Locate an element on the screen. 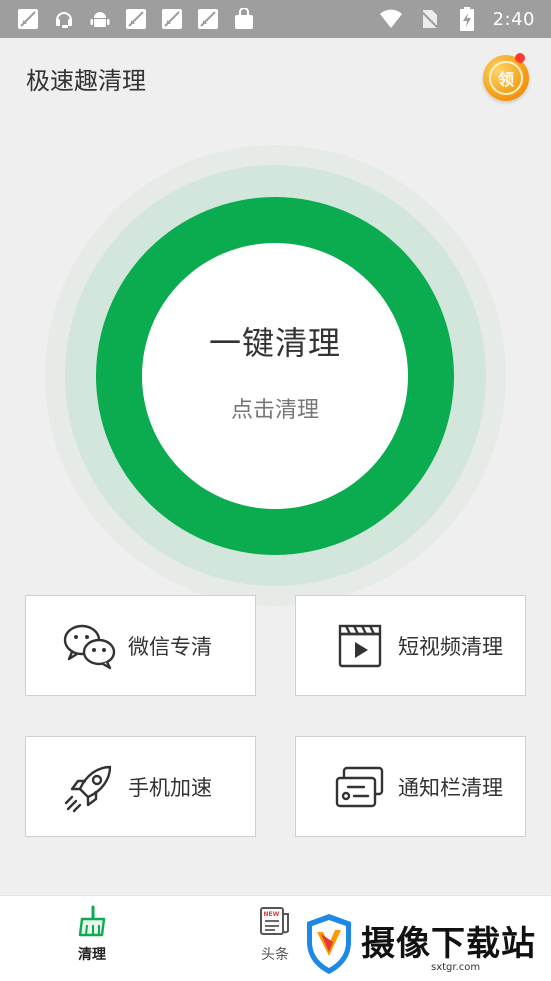  notification-card-icon is located at coordinates (360, 787).